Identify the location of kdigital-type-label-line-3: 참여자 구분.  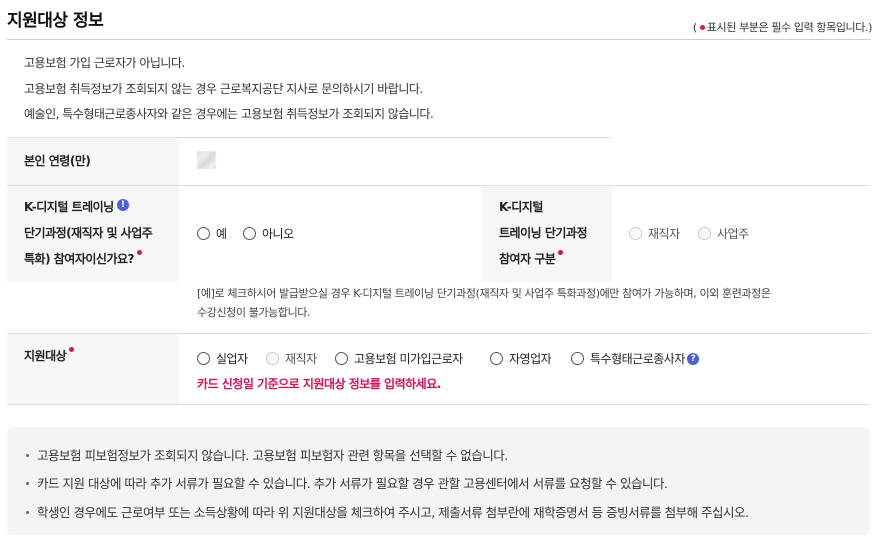
(532, 259).